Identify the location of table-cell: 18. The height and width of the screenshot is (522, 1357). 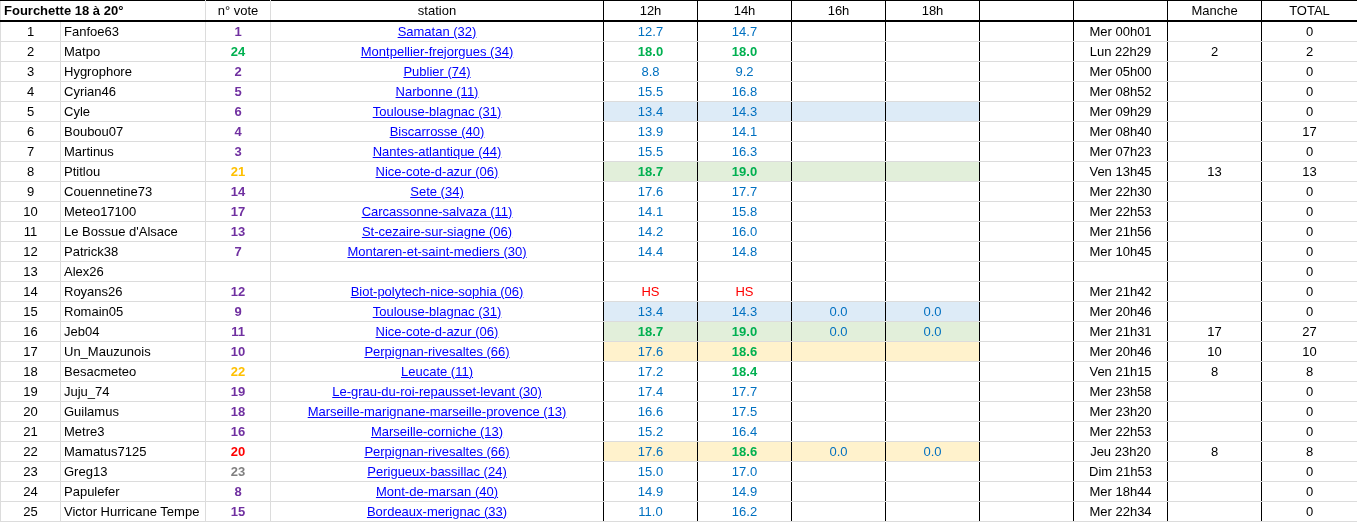
(30, 371).